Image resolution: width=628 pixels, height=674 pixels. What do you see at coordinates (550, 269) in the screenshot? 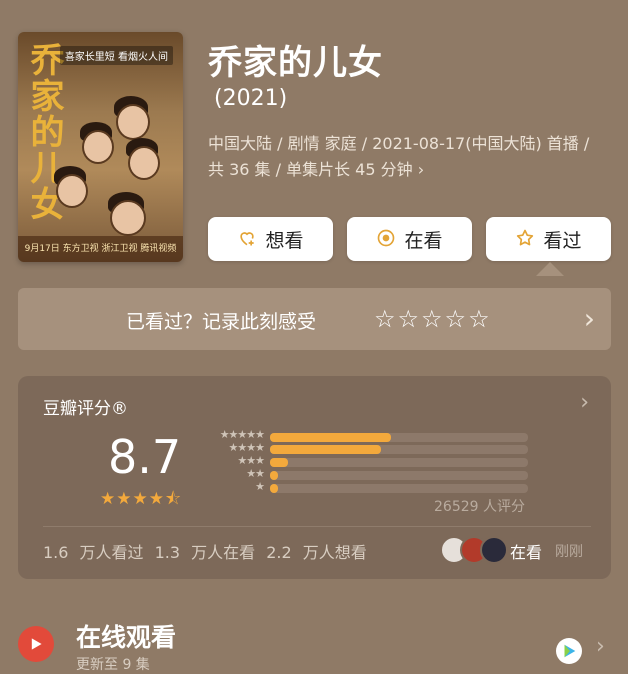
I see `popover-caret` at bounding box center [550, 269].